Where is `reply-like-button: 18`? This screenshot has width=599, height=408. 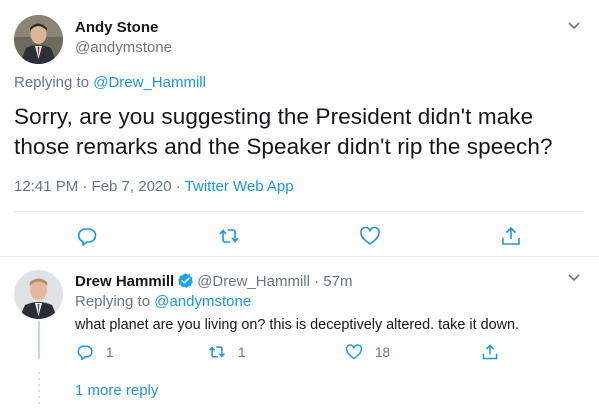 reply-like-button: 18 is located at coordinates (367, 352).